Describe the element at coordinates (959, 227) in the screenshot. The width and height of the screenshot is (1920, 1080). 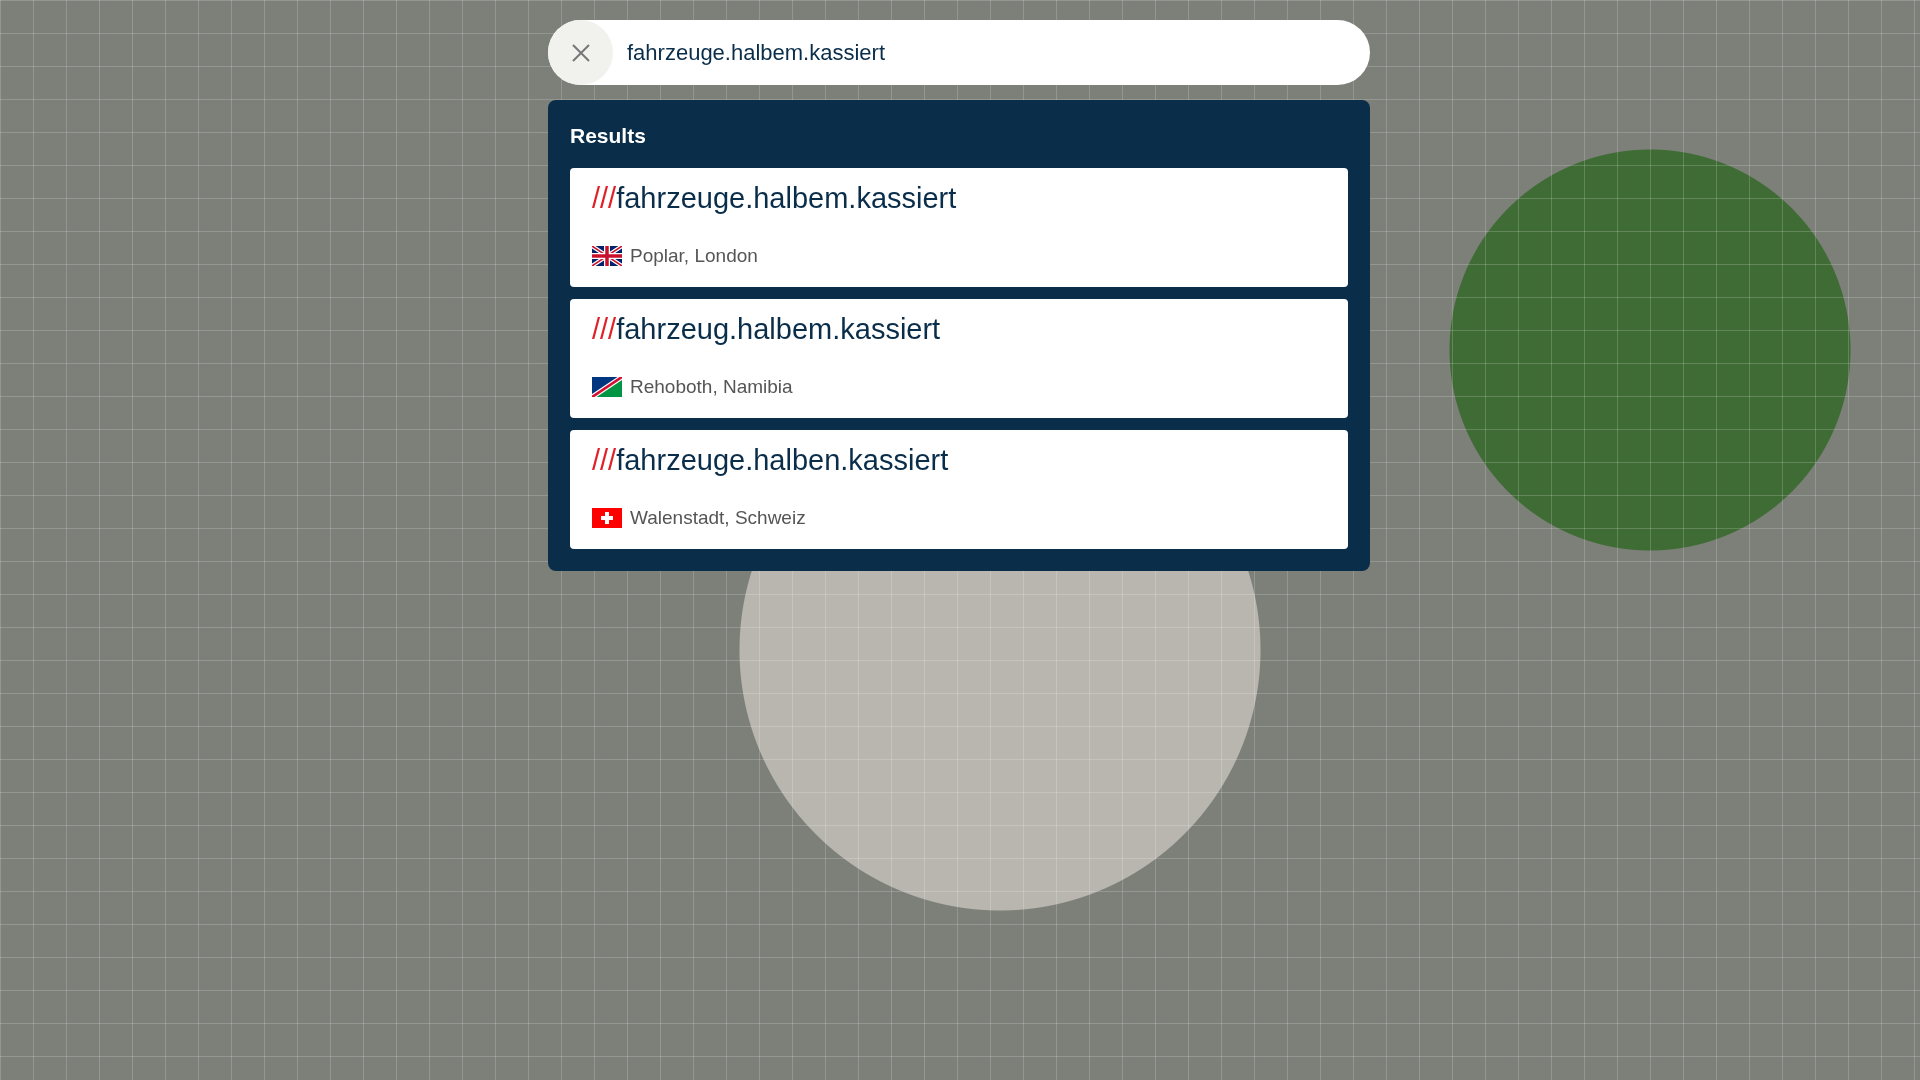
I see `result-card: ///fahrzeuge.halbem.kassiert Poplar, London` at that location.